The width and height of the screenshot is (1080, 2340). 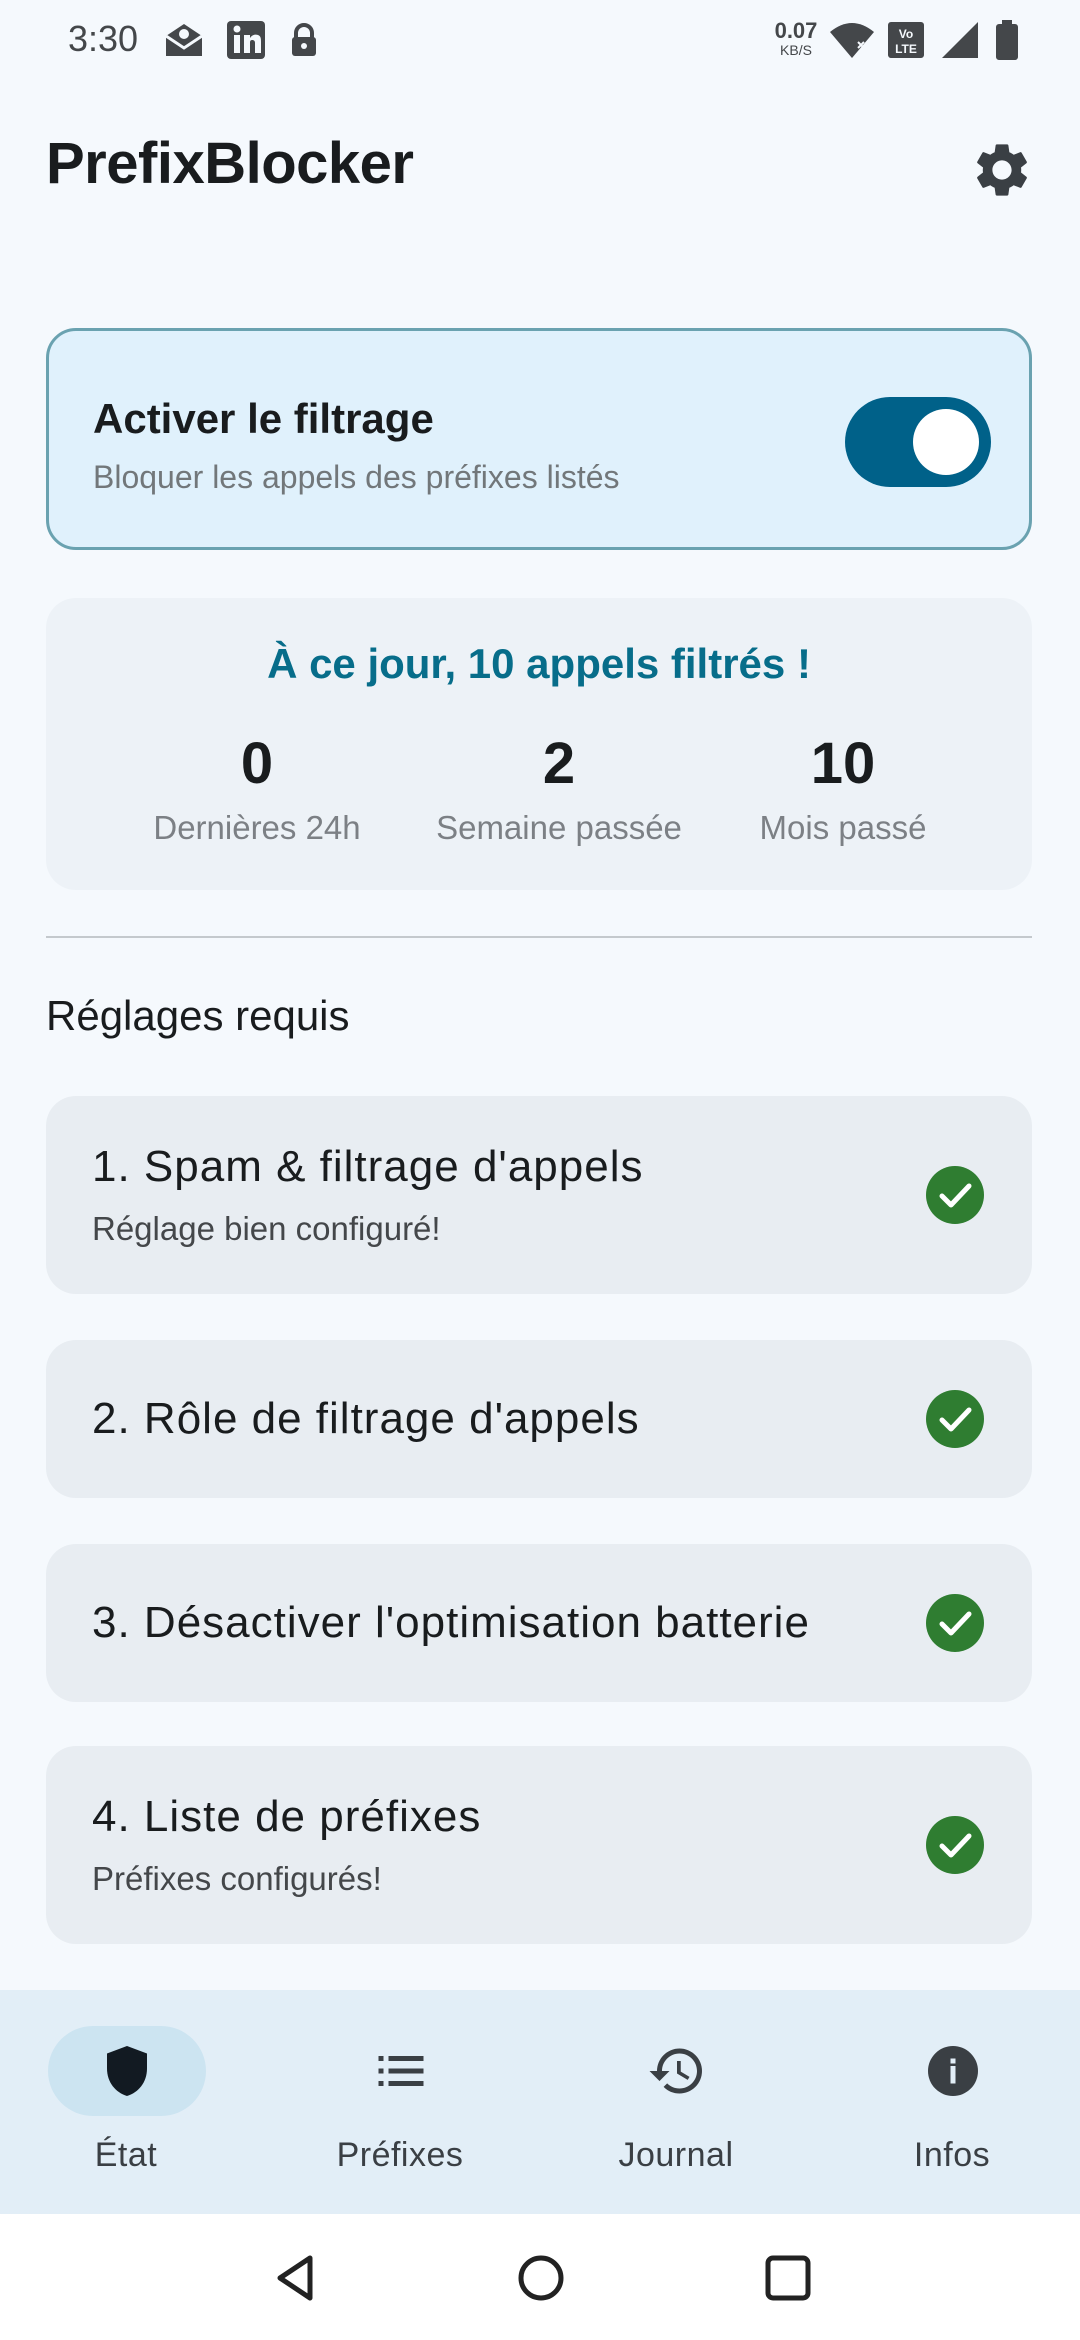 I want to click on status-time: 3:30, so click(x=103, y=38).